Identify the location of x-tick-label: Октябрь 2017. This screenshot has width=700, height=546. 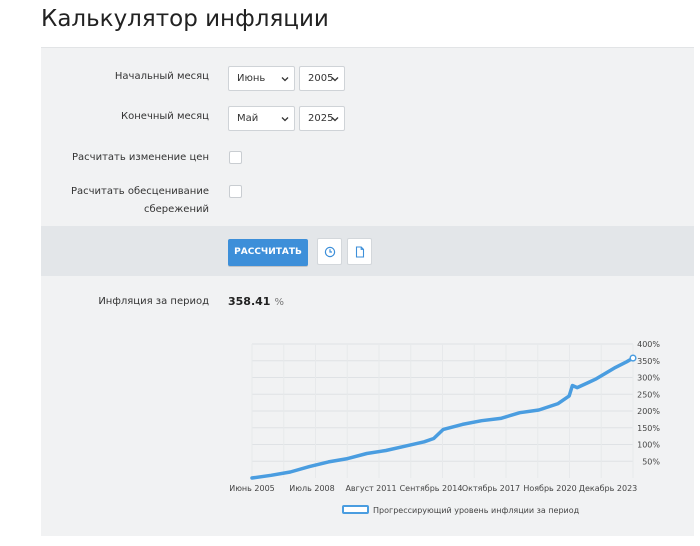
(491, 488).